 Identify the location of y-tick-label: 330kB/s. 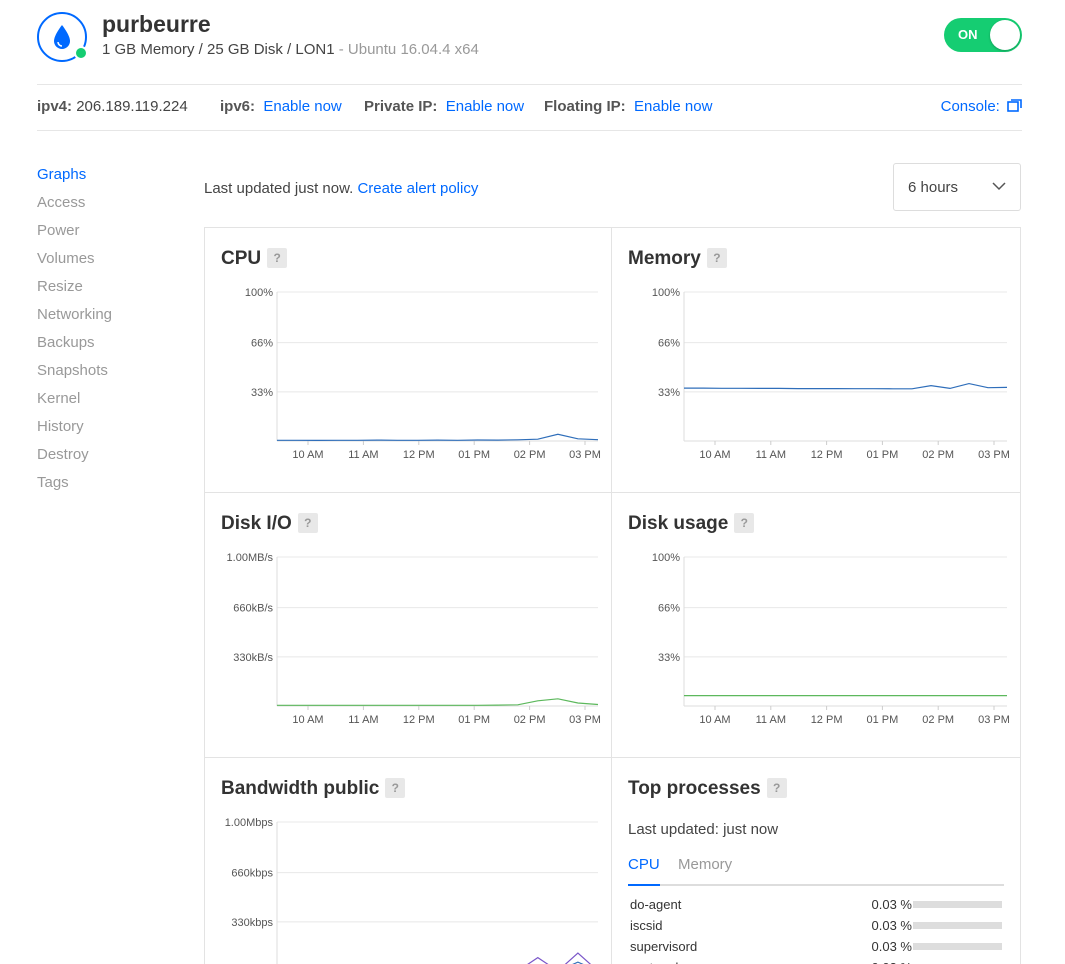
(253, 658).